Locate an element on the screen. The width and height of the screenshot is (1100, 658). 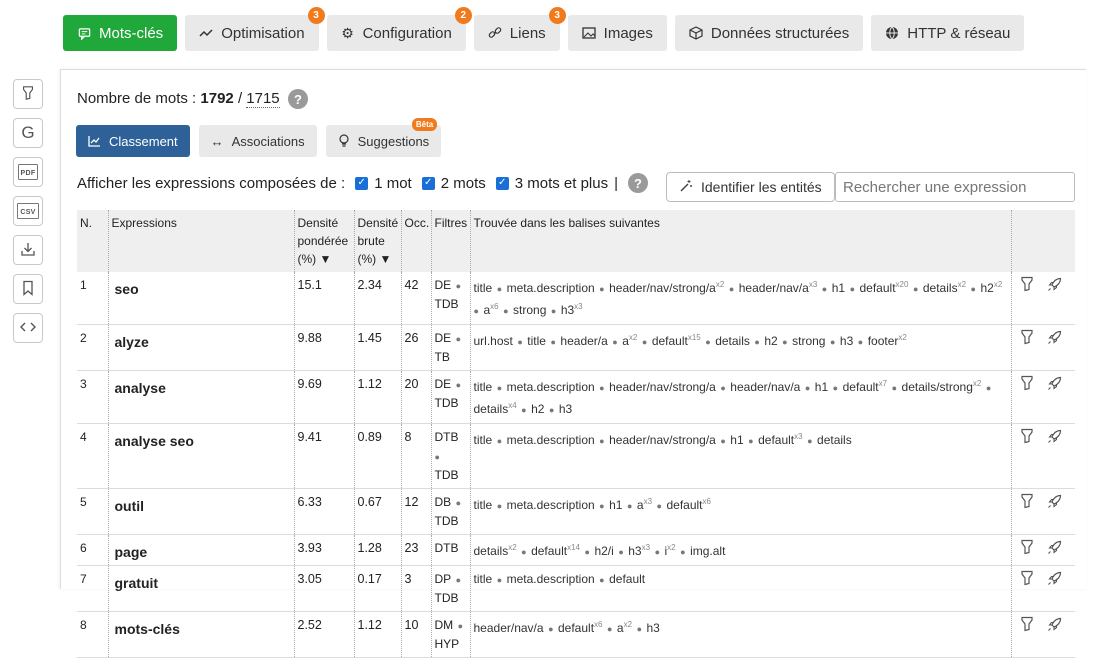
expression: mots-clés is located at coordinates (201, 634).